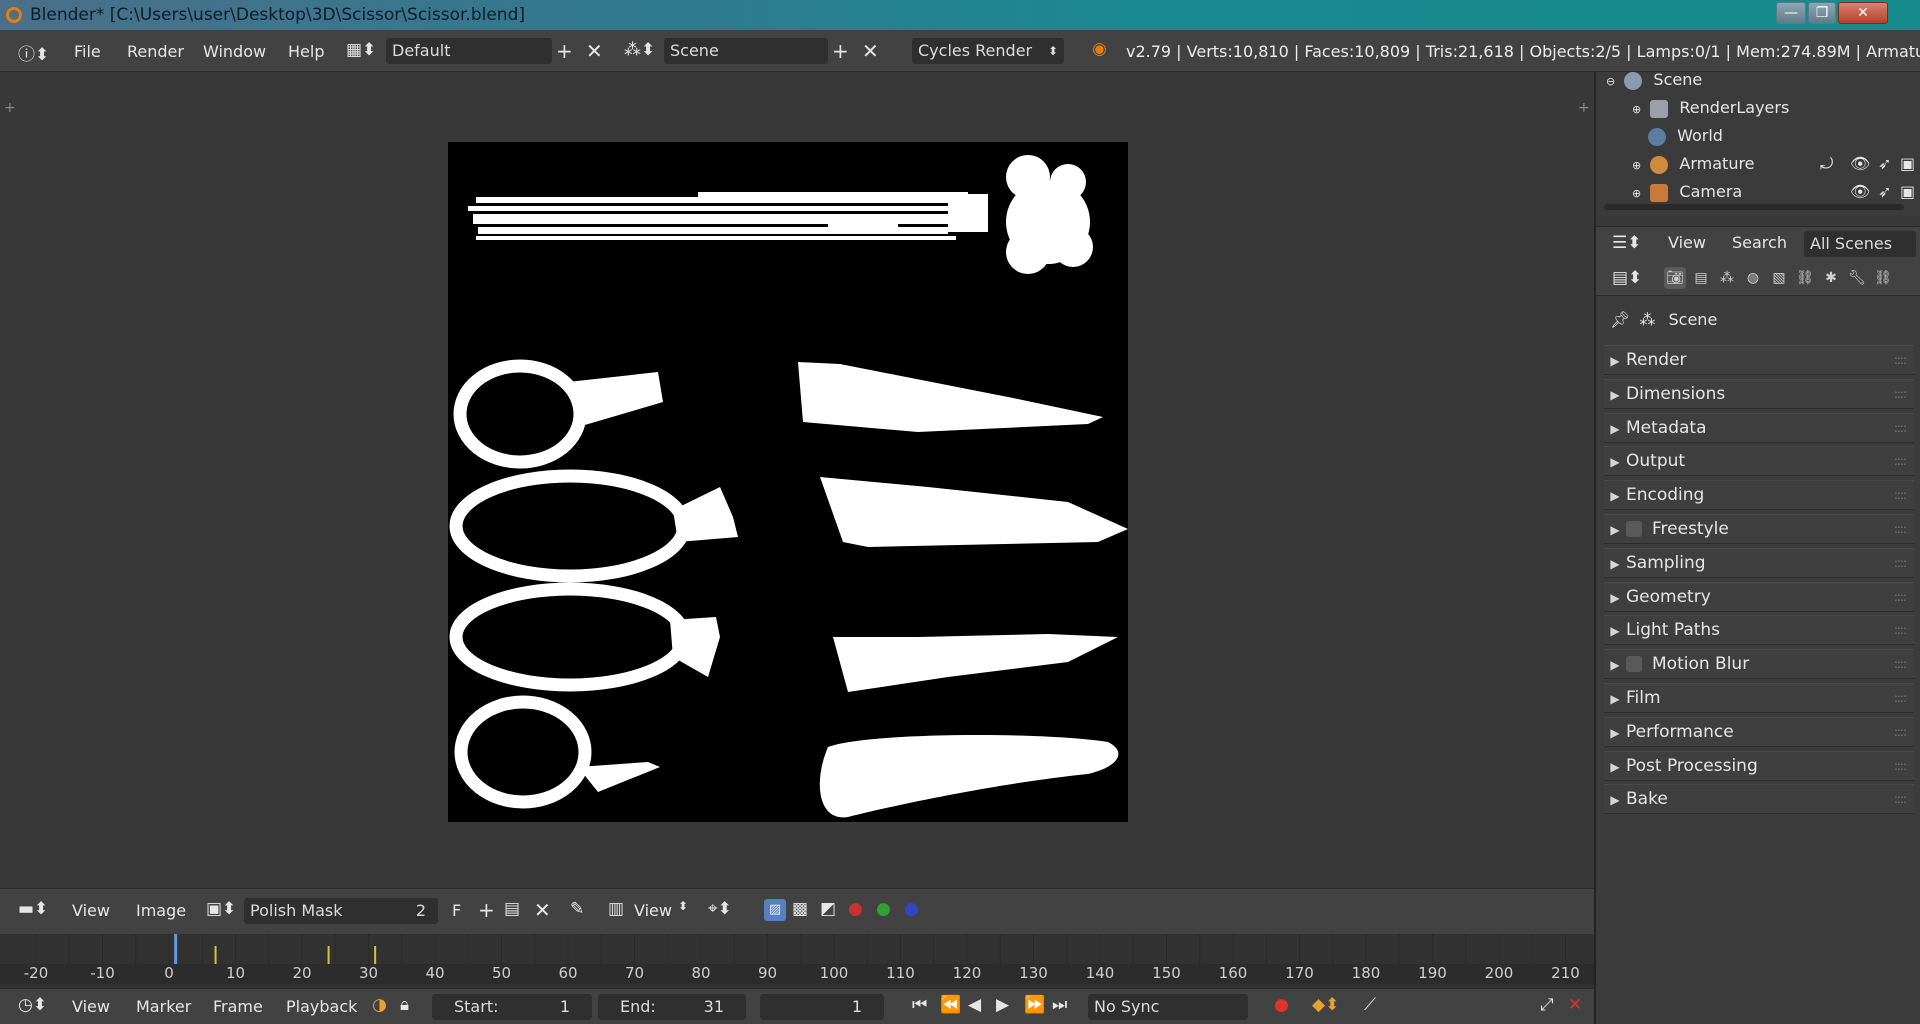 Image resolution: width=1920 pixels, height=1024 pixels. Describe the element at coordinates (1826, 164) in the screenshot. I see `pose-icon: ⤾` at that location.